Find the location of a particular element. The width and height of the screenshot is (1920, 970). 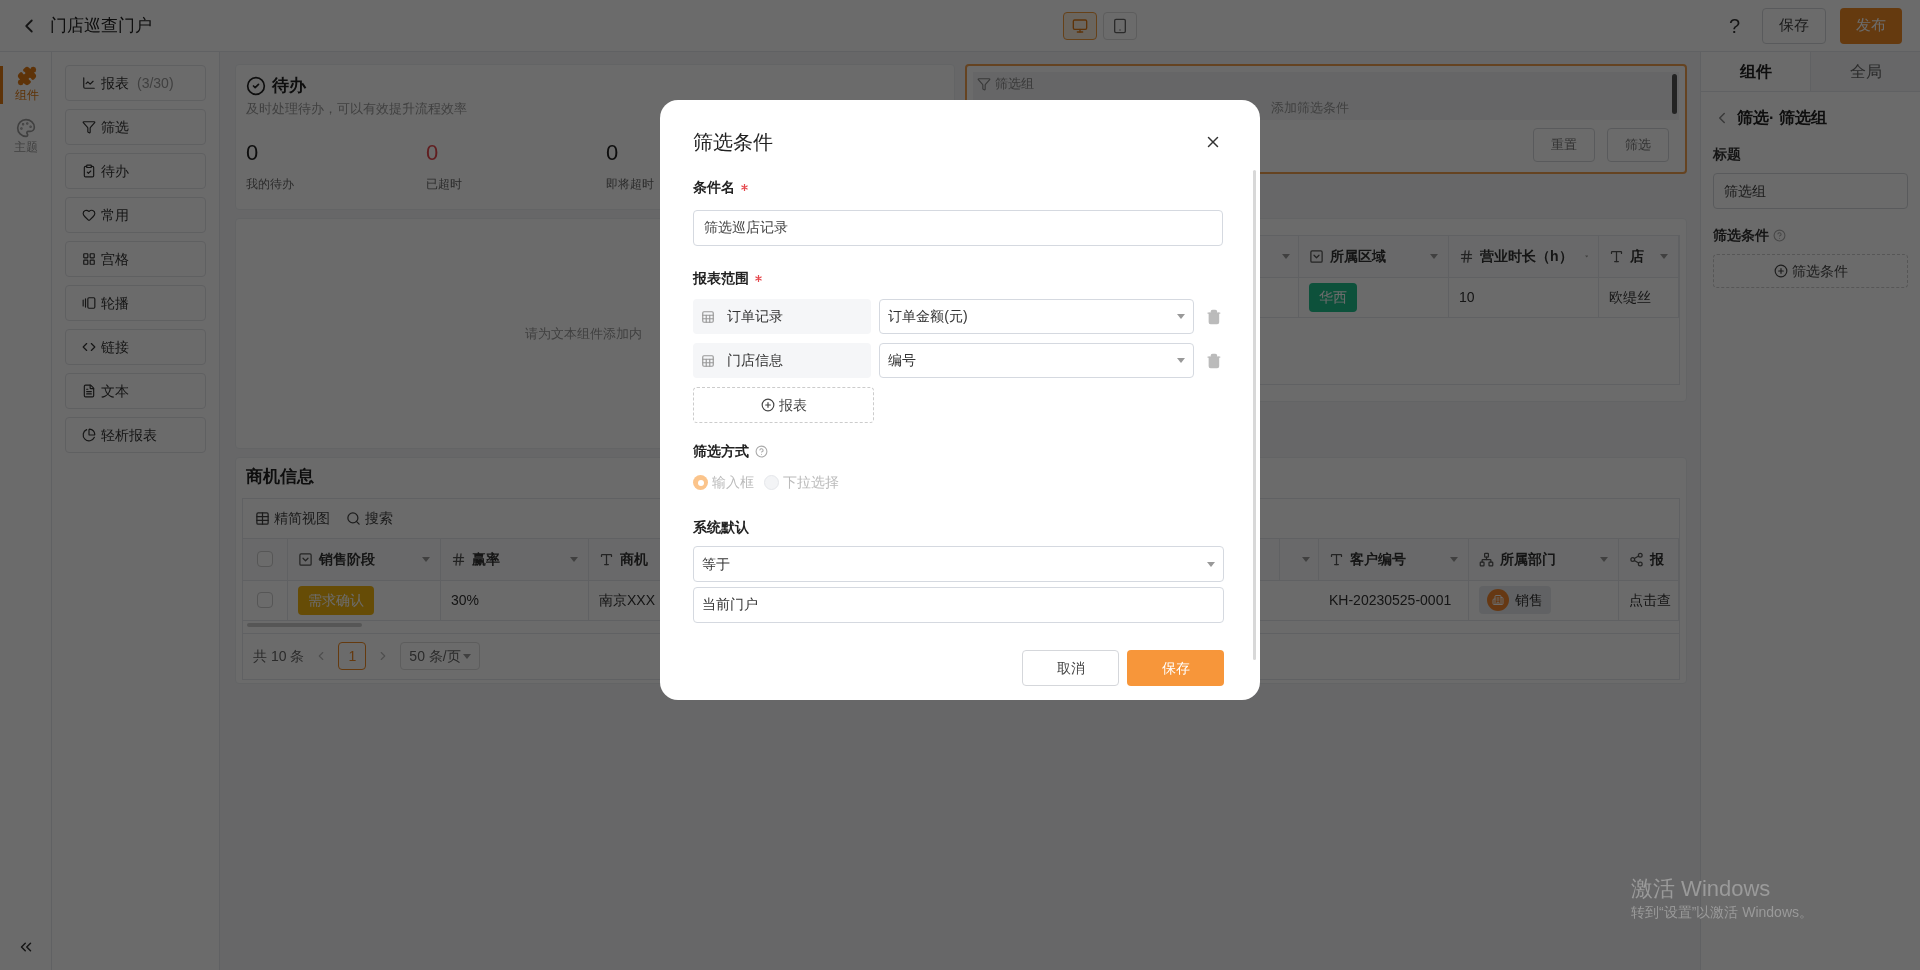

view-button: 精简视图 is located at coordinates (292, 518).